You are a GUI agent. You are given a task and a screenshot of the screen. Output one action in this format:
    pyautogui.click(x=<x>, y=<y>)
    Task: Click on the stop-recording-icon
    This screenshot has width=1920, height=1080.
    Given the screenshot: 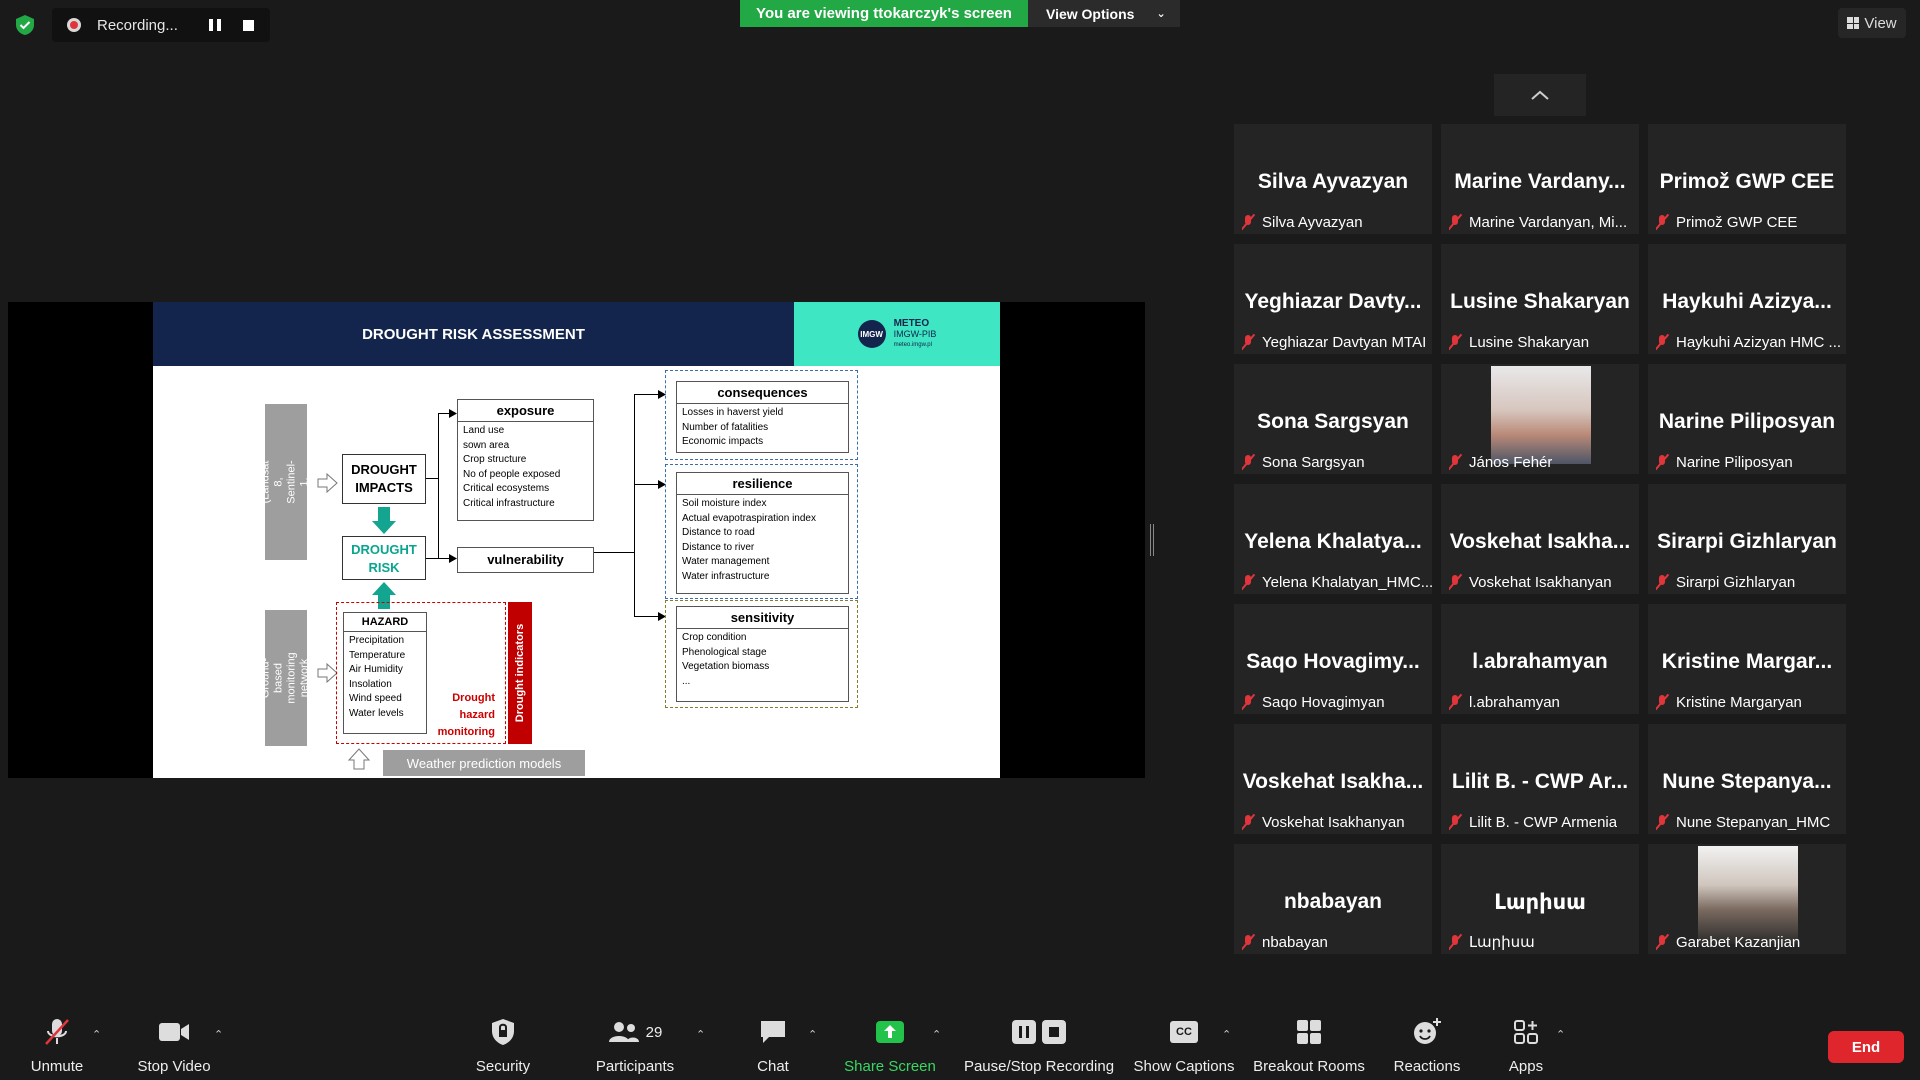 What is the action you would take?
    pyautogui.click(x=248, y=25)
    